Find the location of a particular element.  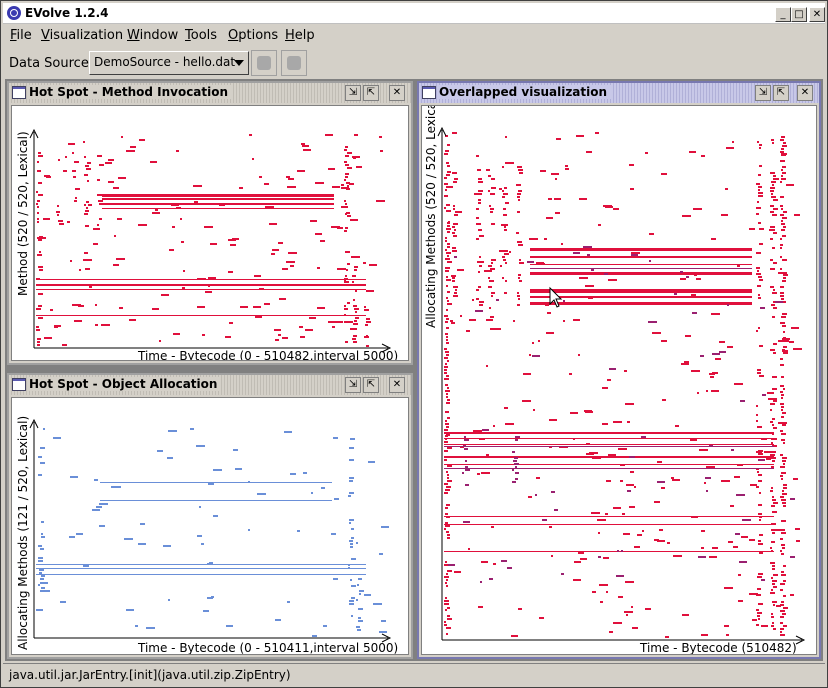

gear-tool-button is located at coordinates (264, 63).